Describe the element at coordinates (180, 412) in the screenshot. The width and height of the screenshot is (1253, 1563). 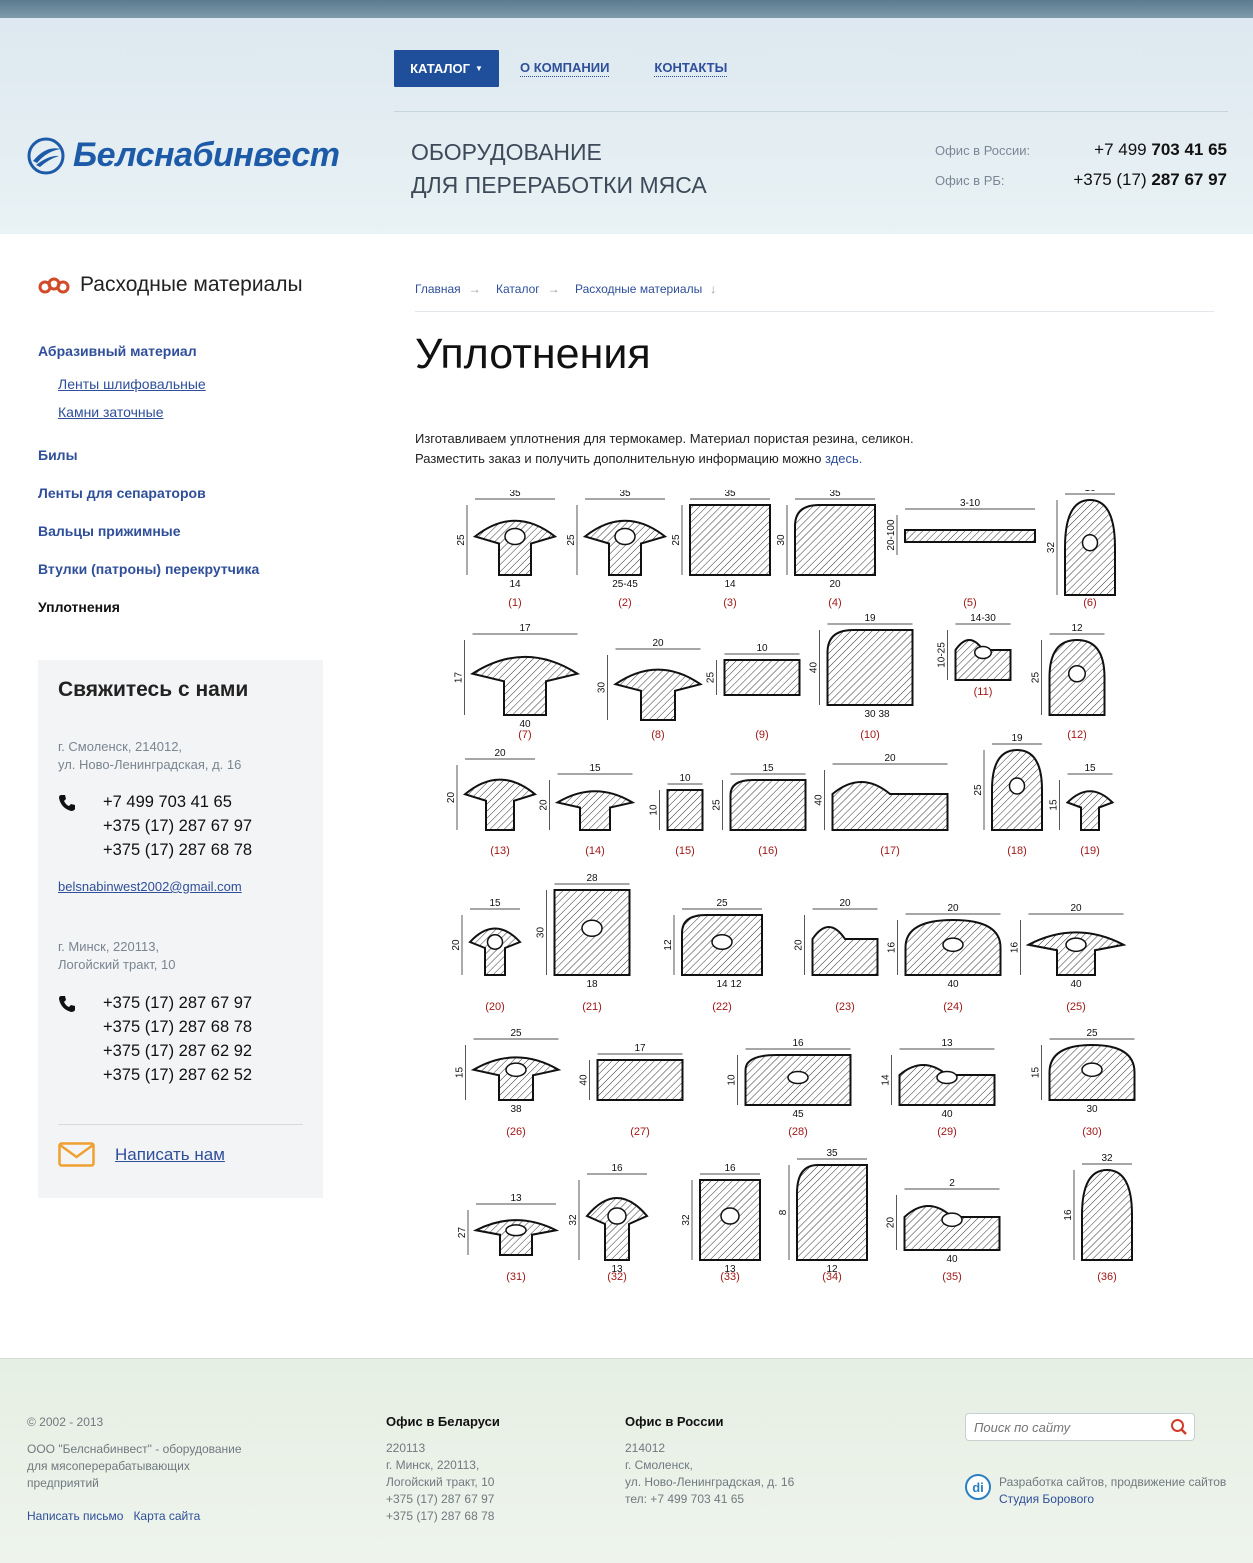
I see `sidebar-item-sharpening-stones: Камни заточные` at that location.